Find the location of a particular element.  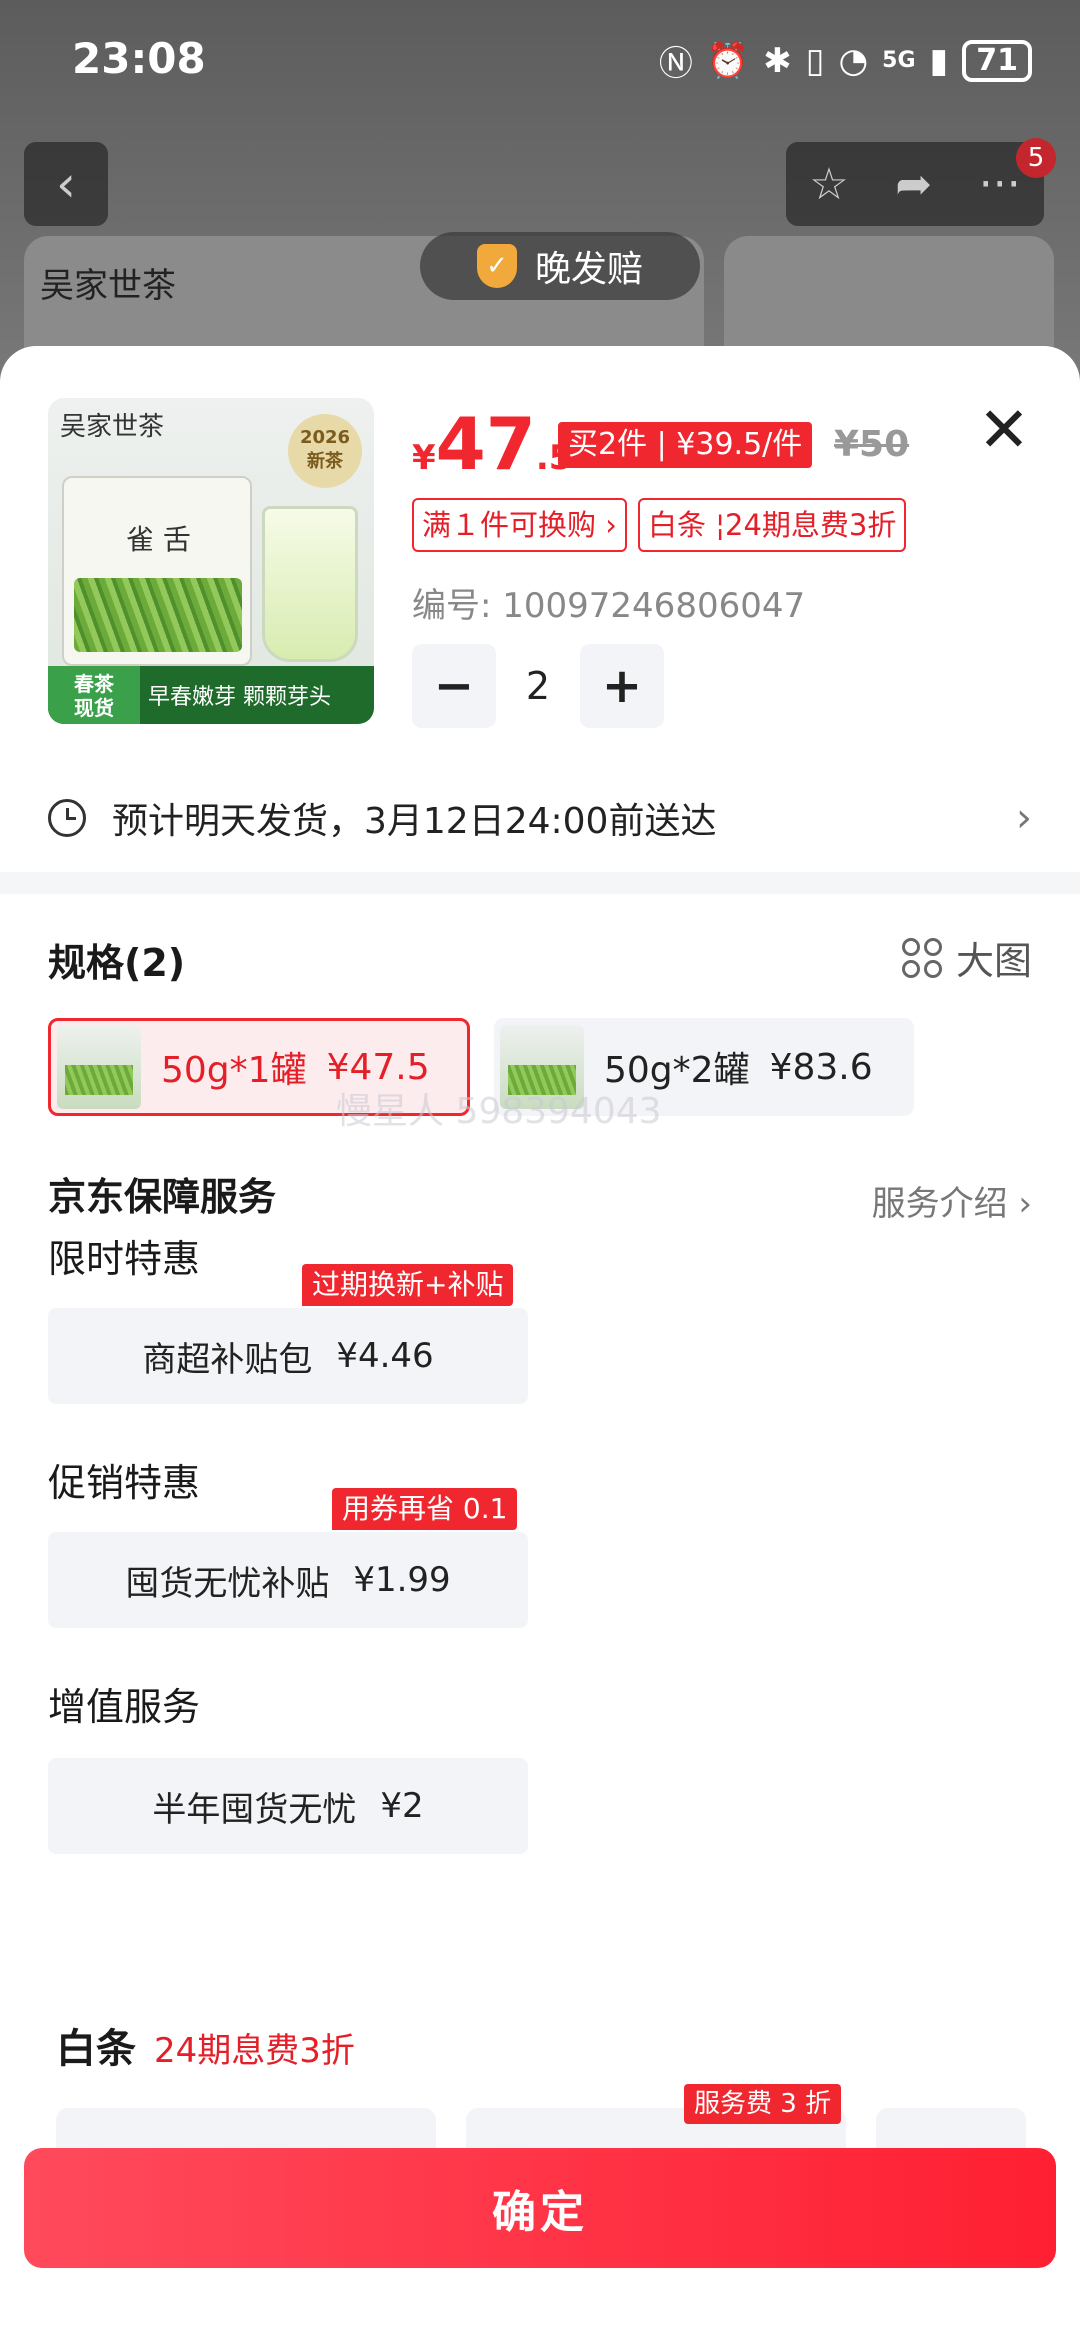

spec-label: 50g*1罐 is located at coordinates (234, 1070).